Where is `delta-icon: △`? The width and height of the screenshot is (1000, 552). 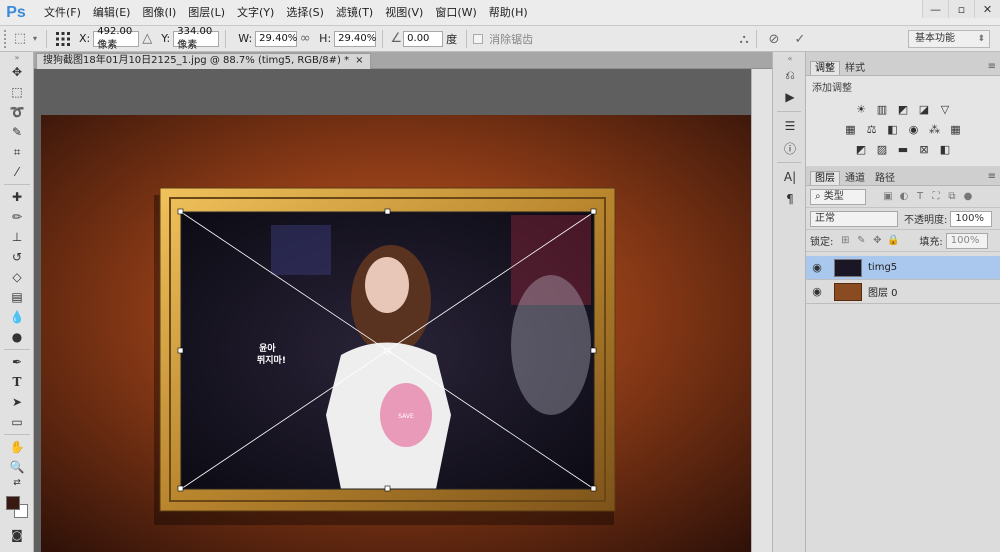
delta-icon: △ is located at coordinates (147, 39).